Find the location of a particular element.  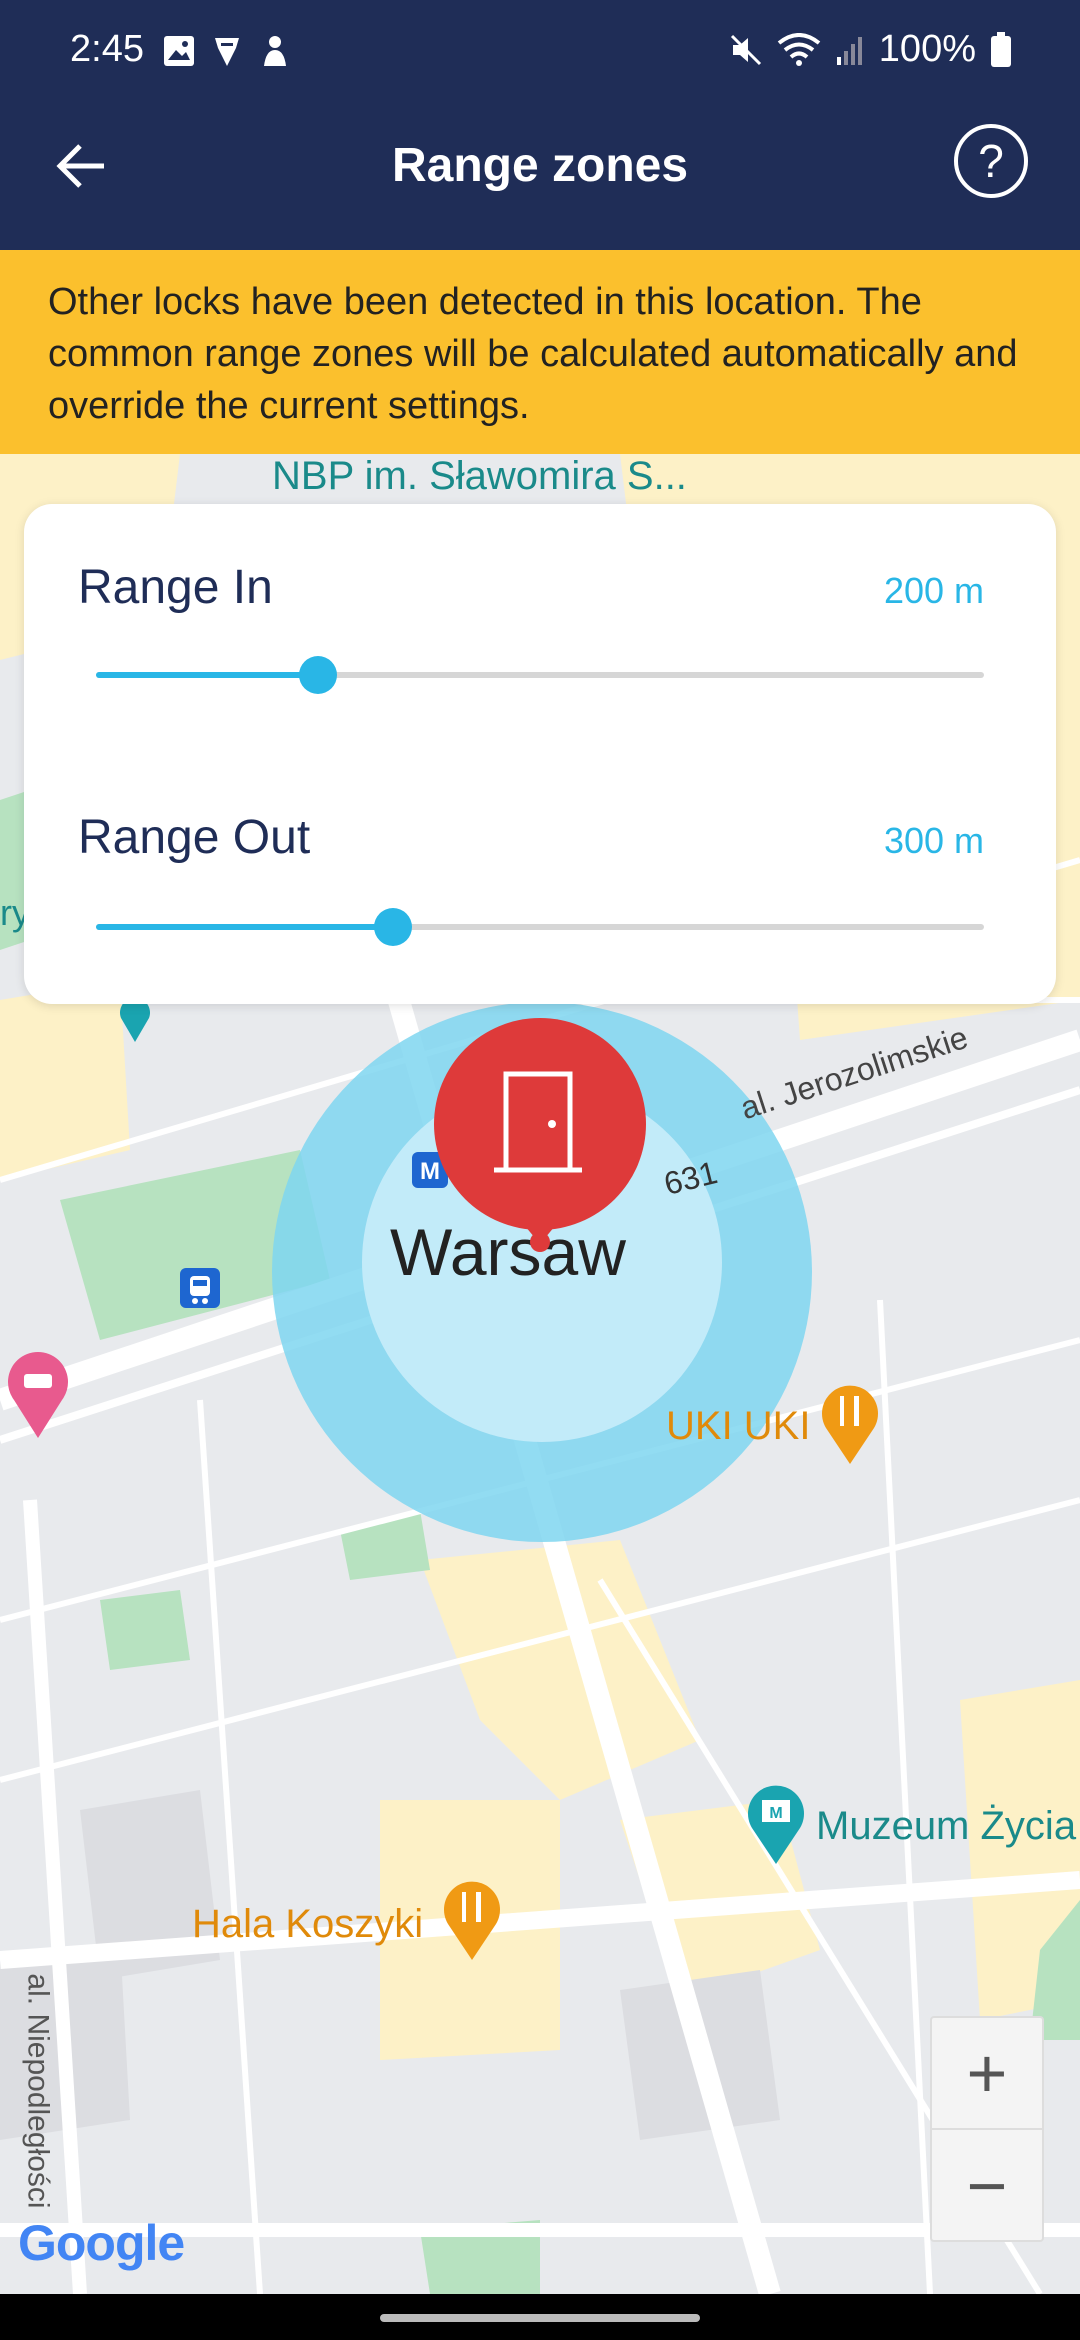

zoom-in-button: + is located at coordinates (987, 2074).